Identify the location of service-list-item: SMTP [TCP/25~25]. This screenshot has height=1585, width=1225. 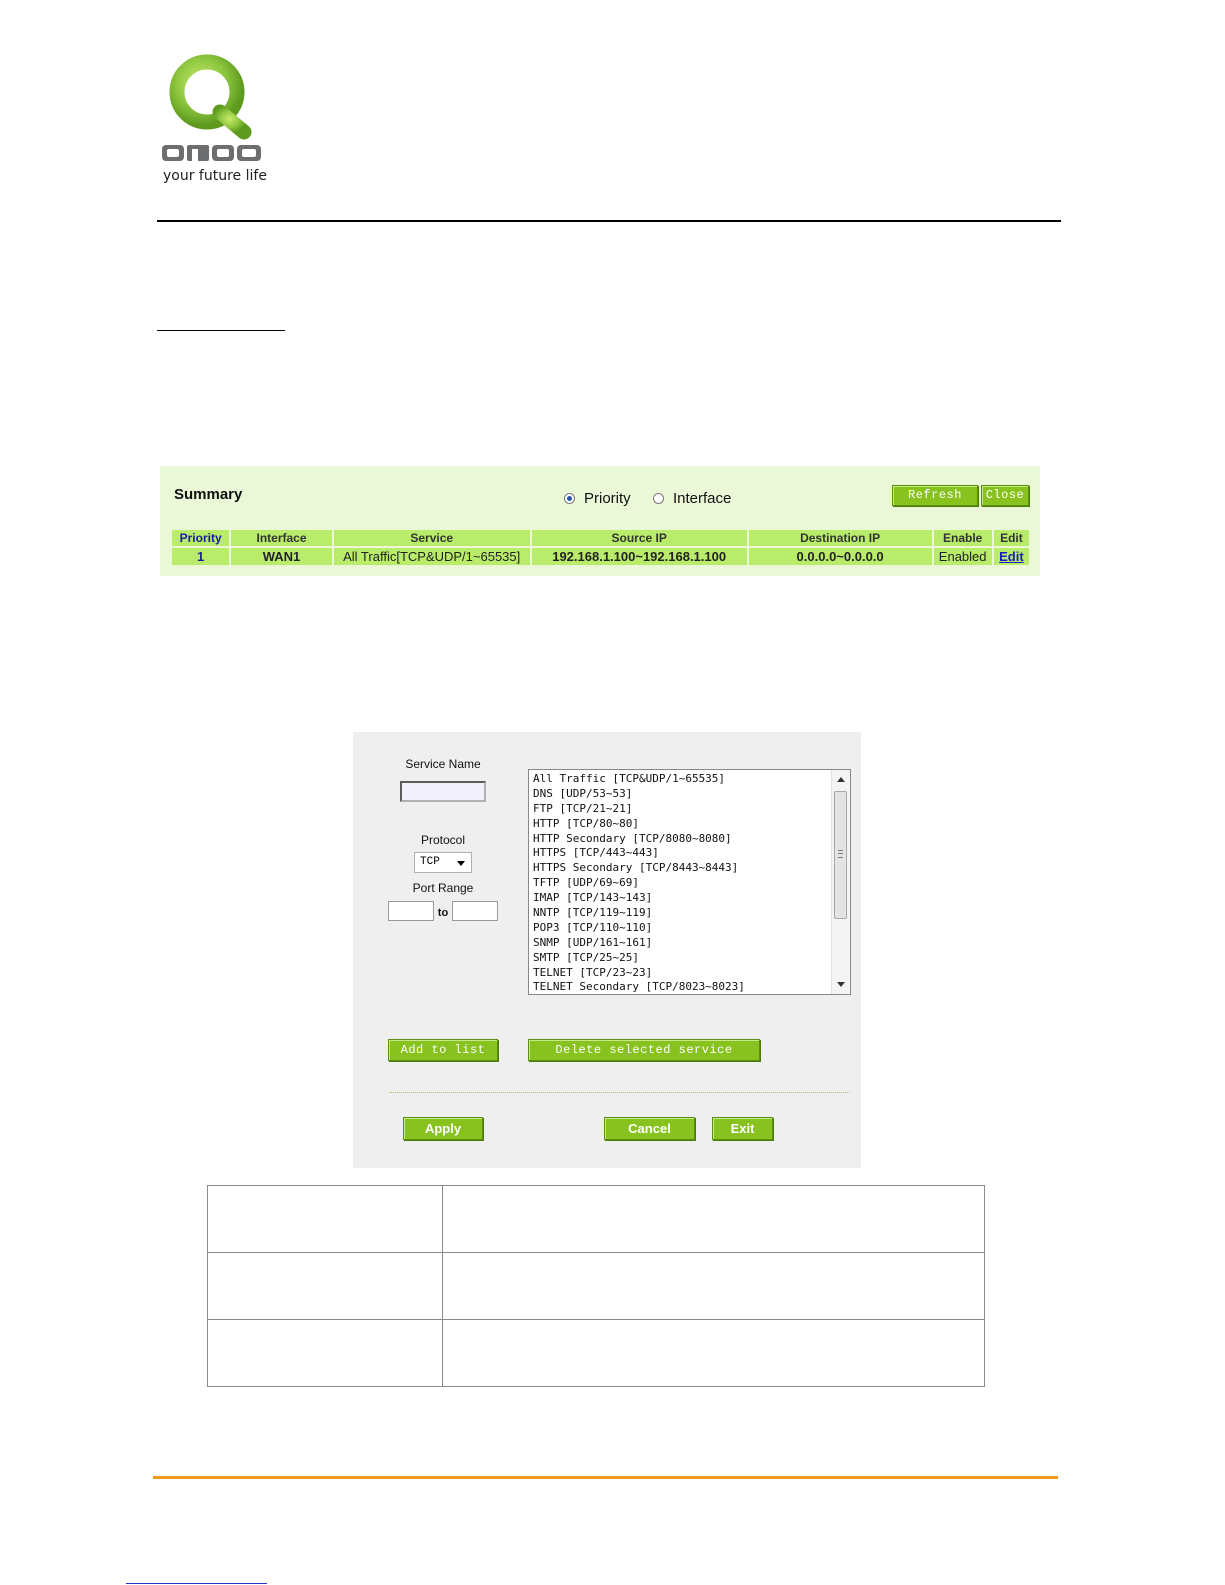
(680, 958).